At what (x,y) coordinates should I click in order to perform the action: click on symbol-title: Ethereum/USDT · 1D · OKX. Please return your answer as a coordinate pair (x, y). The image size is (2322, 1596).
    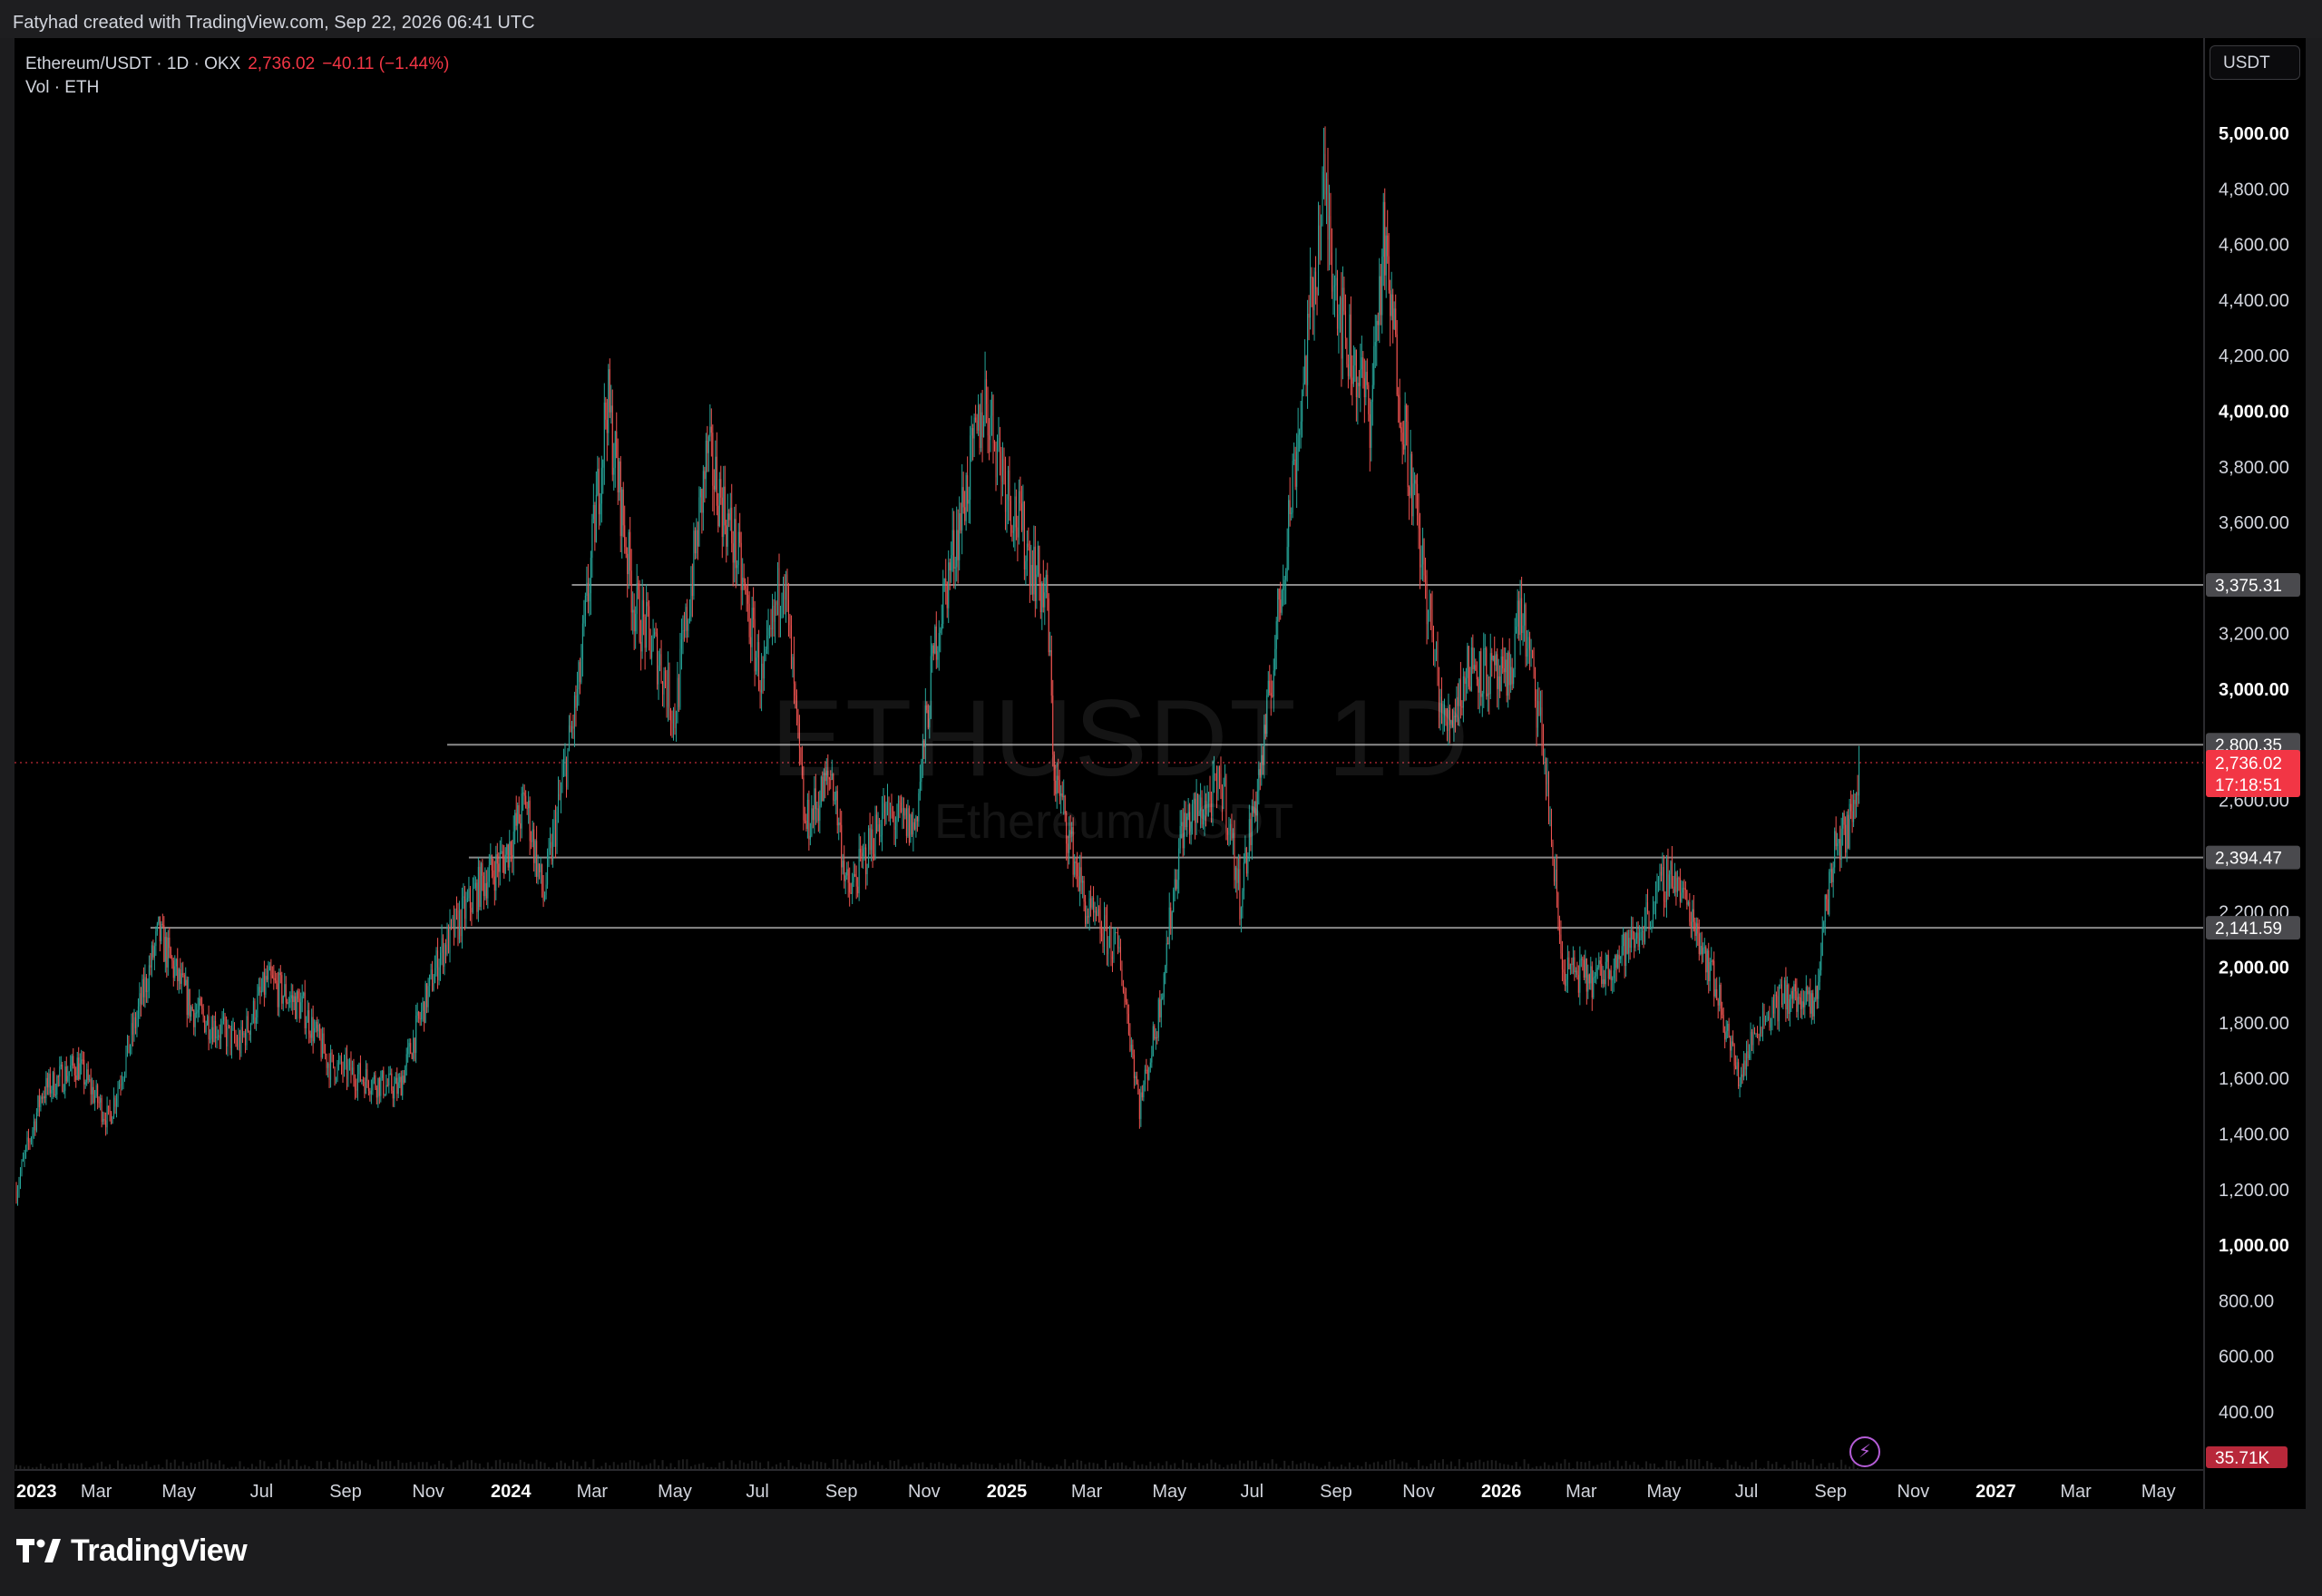
    Looking at the image, I should click on (132, 63).